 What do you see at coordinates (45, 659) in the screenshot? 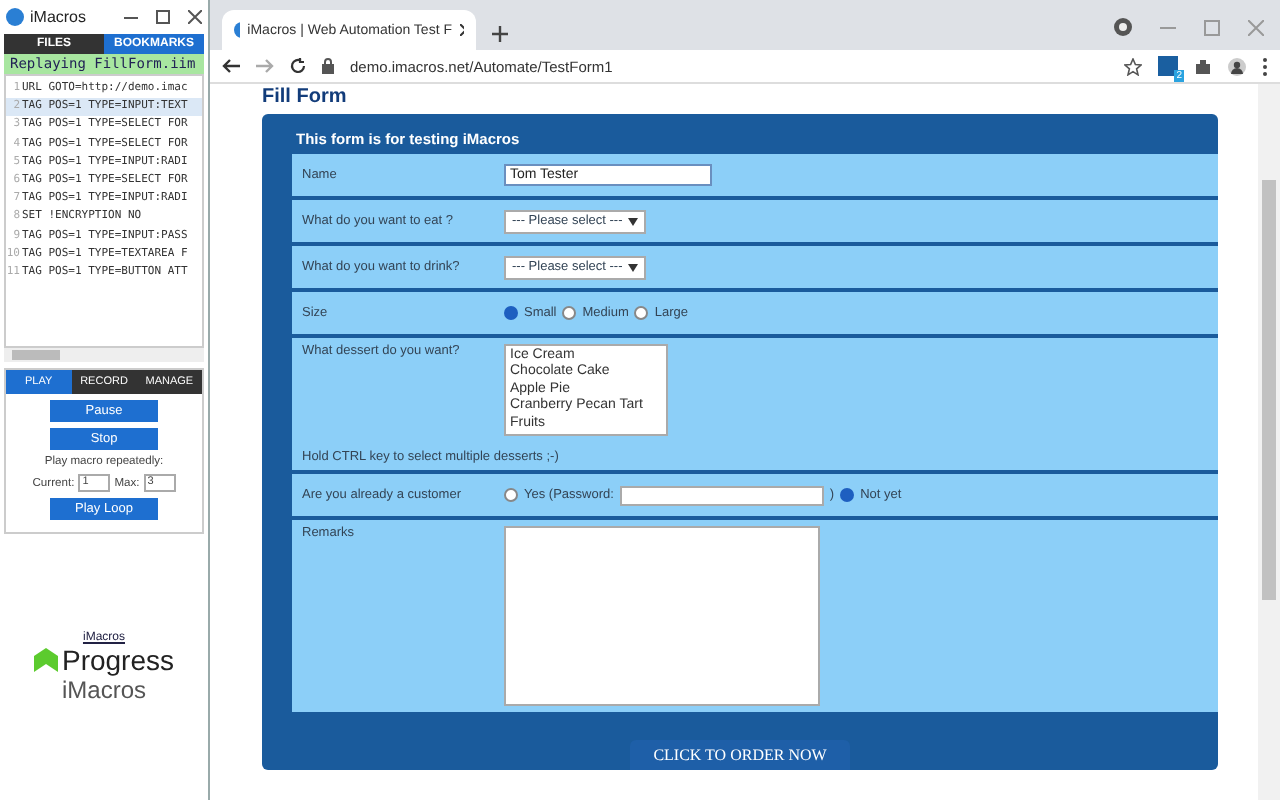
I see `progress-logo-icon` at bounding box center [45, 659].